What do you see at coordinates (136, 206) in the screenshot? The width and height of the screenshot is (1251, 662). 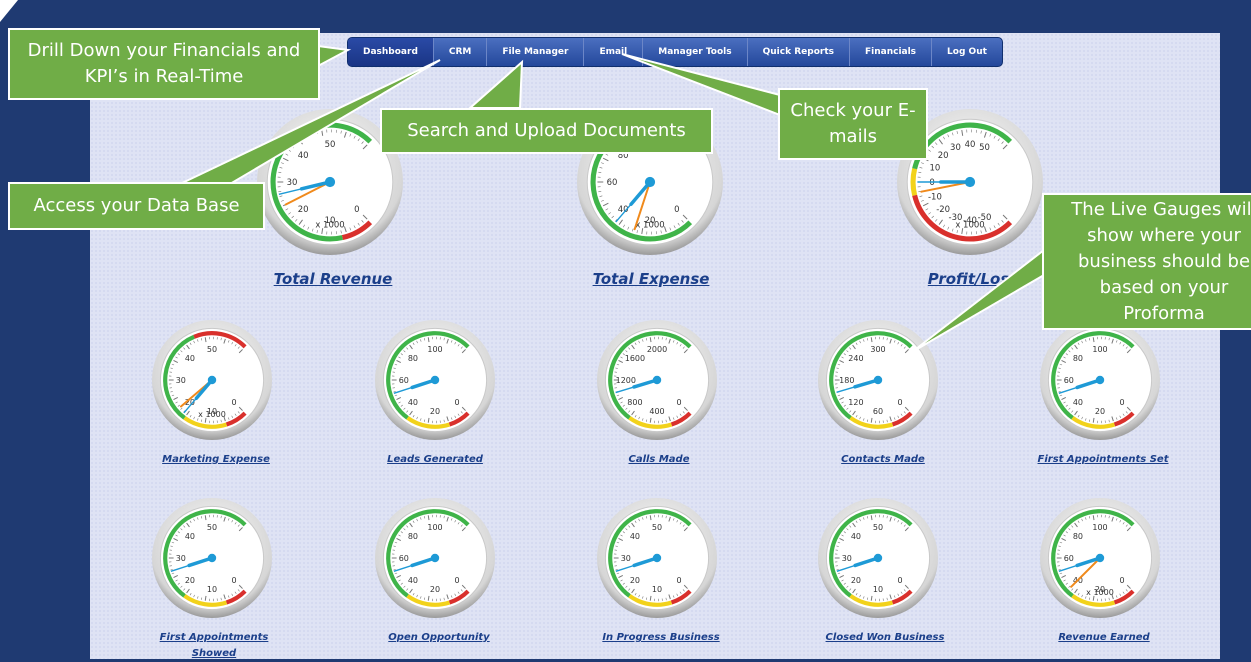 I see `callout-database: Access your Data Base` at bounding box center [136, 206].